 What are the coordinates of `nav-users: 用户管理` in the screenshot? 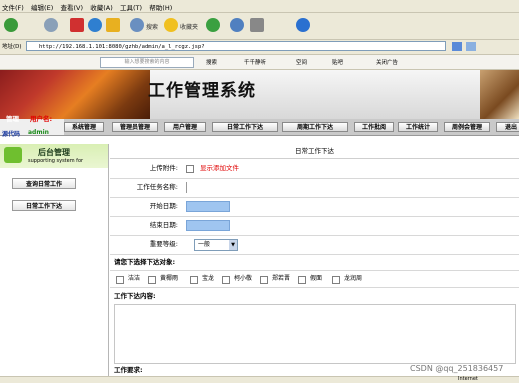 It's located at (185, 127).